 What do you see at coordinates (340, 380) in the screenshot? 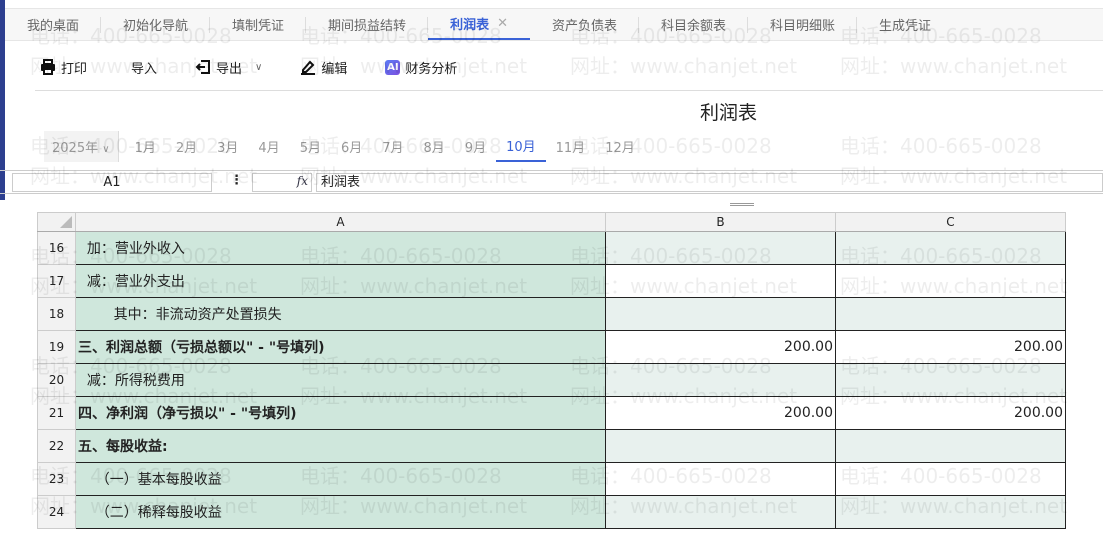
I see `cell-a: 减：所得税费用` at bounding box center [340, 380].